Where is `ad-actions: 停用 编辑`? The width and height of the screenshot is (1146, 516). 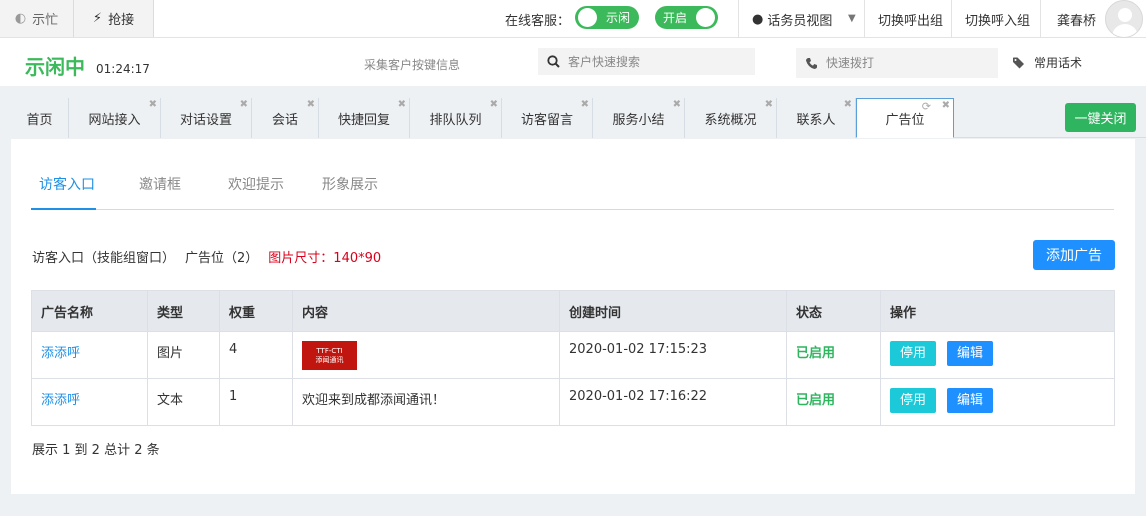 ad-actions: 停用 编辑 is located at coordinates (997, 355).